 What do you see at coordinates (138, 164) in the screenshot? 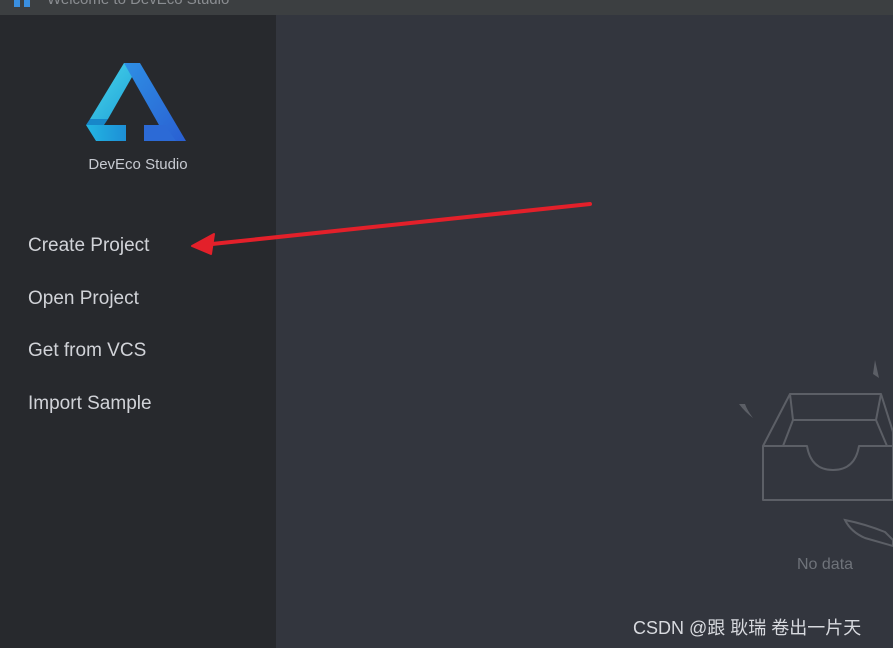
I see `product-name: DevEco Studio` at bounding box center [138, 164].